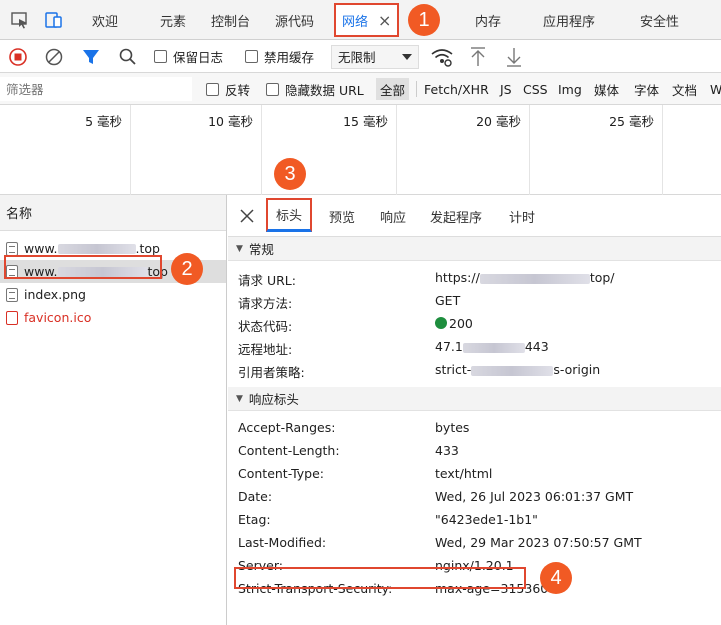  What do you see at coordinates (230, 20) in the screenshot?
I see `tab-console: 控制台` at bounding box center [230, 20].